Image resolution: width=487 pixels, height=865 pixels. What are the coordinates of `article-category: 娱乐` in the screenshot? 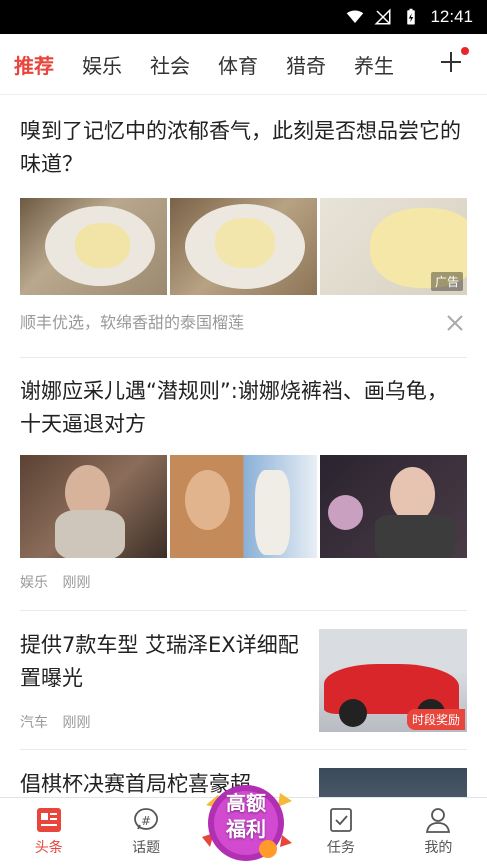 It's located at (34, 583).